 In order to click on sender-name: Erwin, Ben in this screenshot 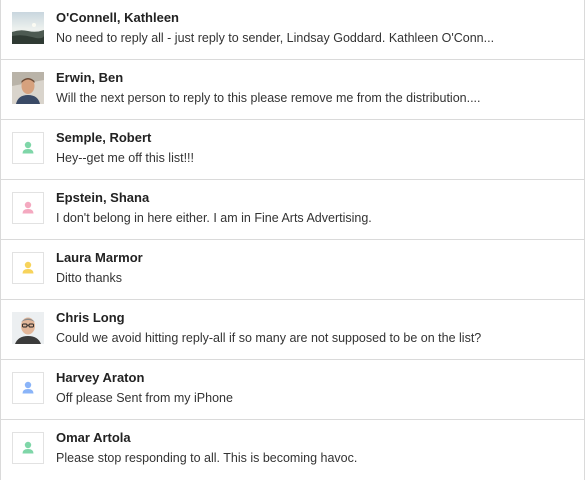, I will do `click(90, 77)`.